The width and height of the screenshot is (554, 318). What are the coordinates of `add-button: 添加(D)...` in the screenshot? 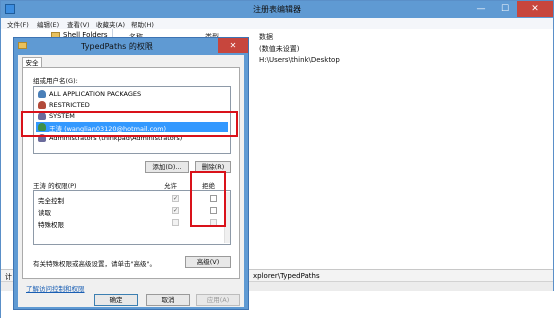 It's located at (167, 167).